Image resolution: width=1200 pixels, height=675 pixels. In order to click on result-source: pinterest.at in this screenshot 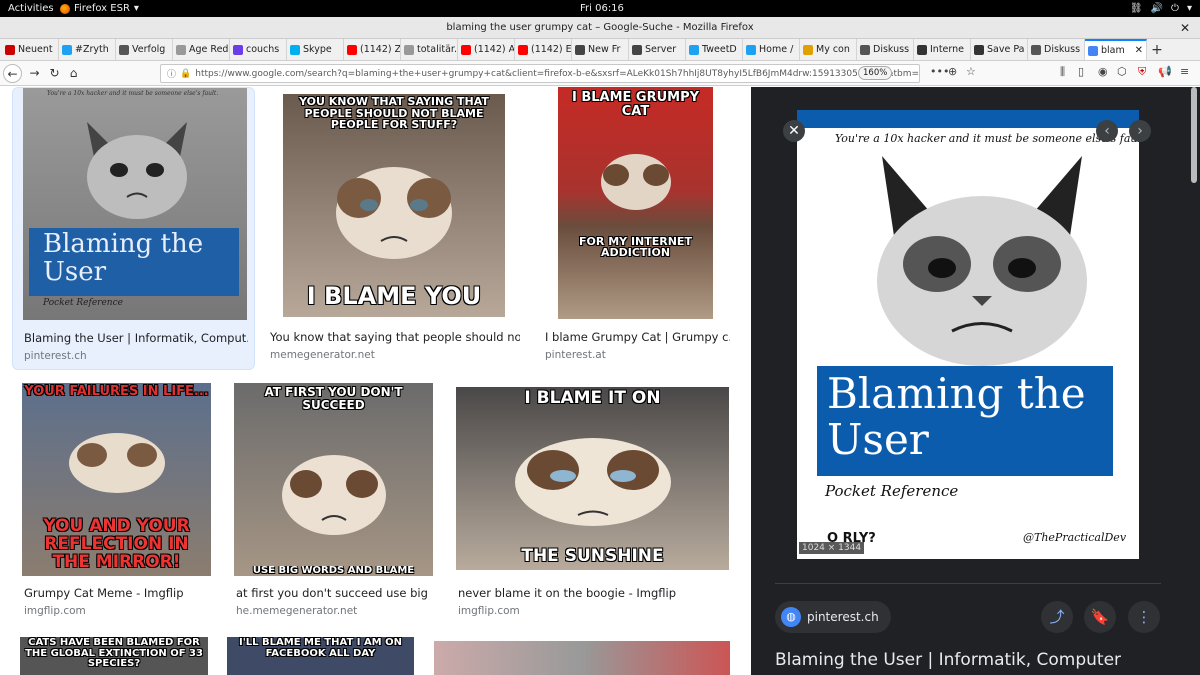, I will do `click(575, 355)`.